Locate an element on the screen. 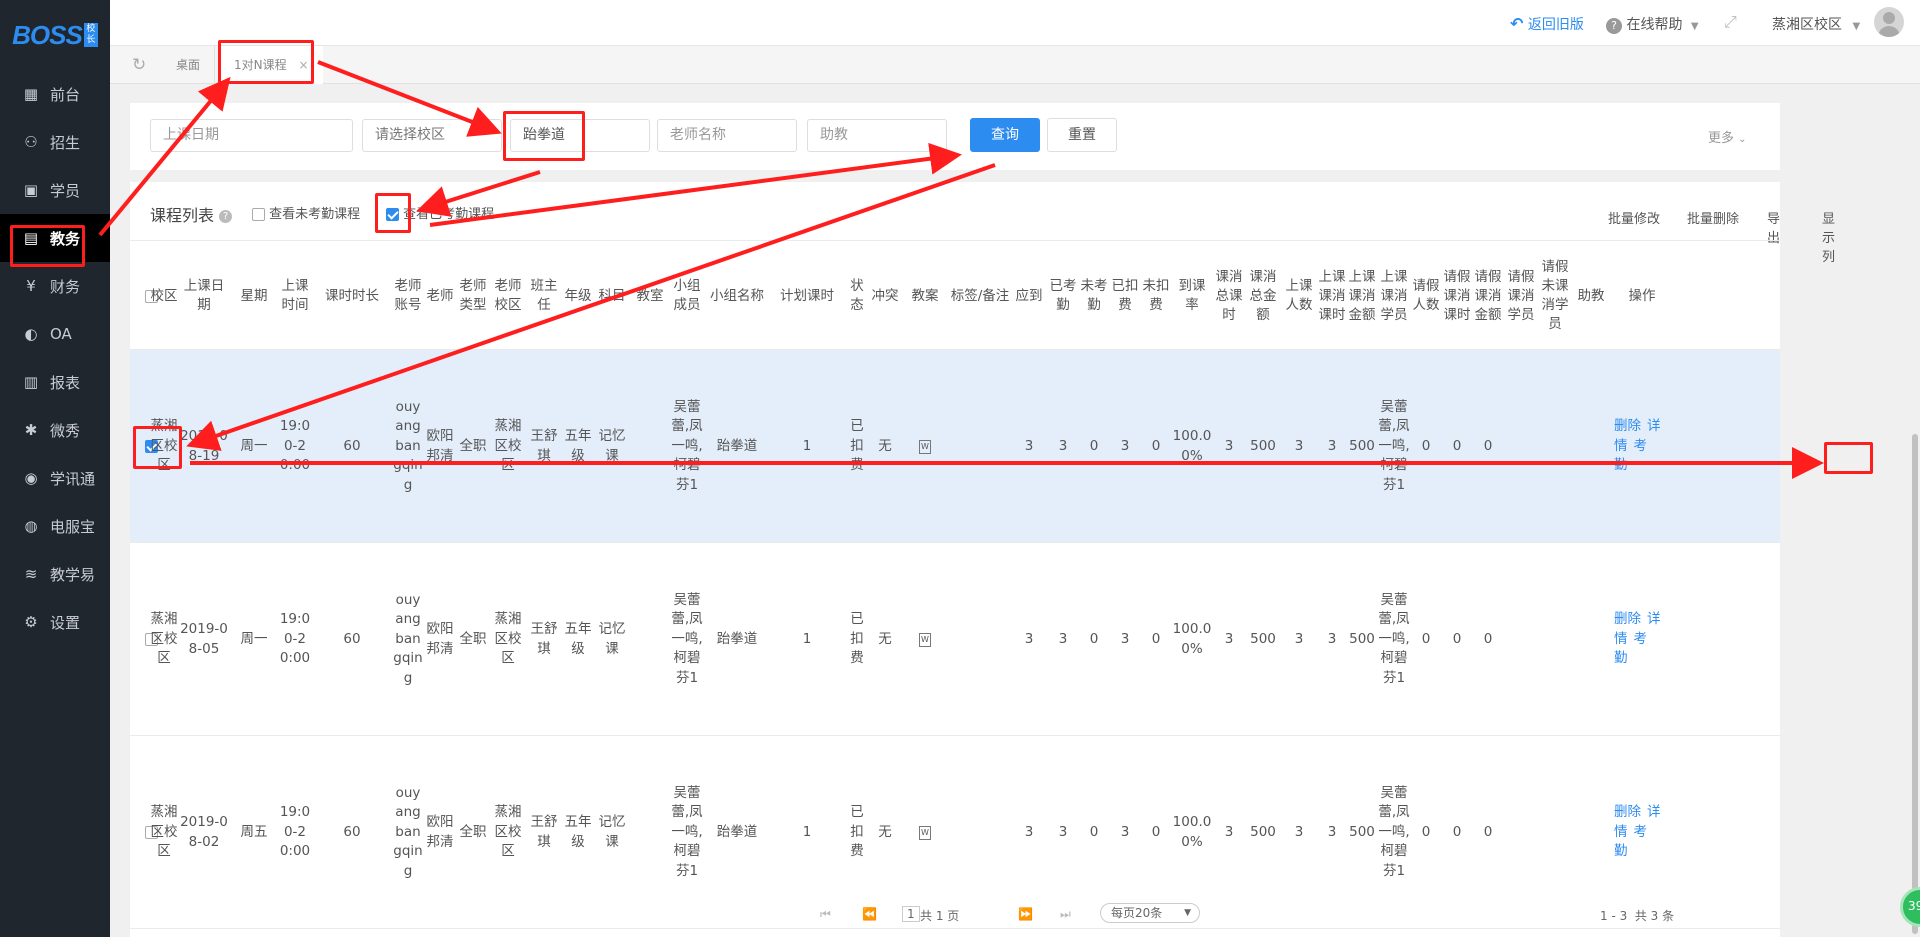 The height and width of the screenshot is (937, 1920). tab-desk: 桌面 is located at coordinates (189, 65).